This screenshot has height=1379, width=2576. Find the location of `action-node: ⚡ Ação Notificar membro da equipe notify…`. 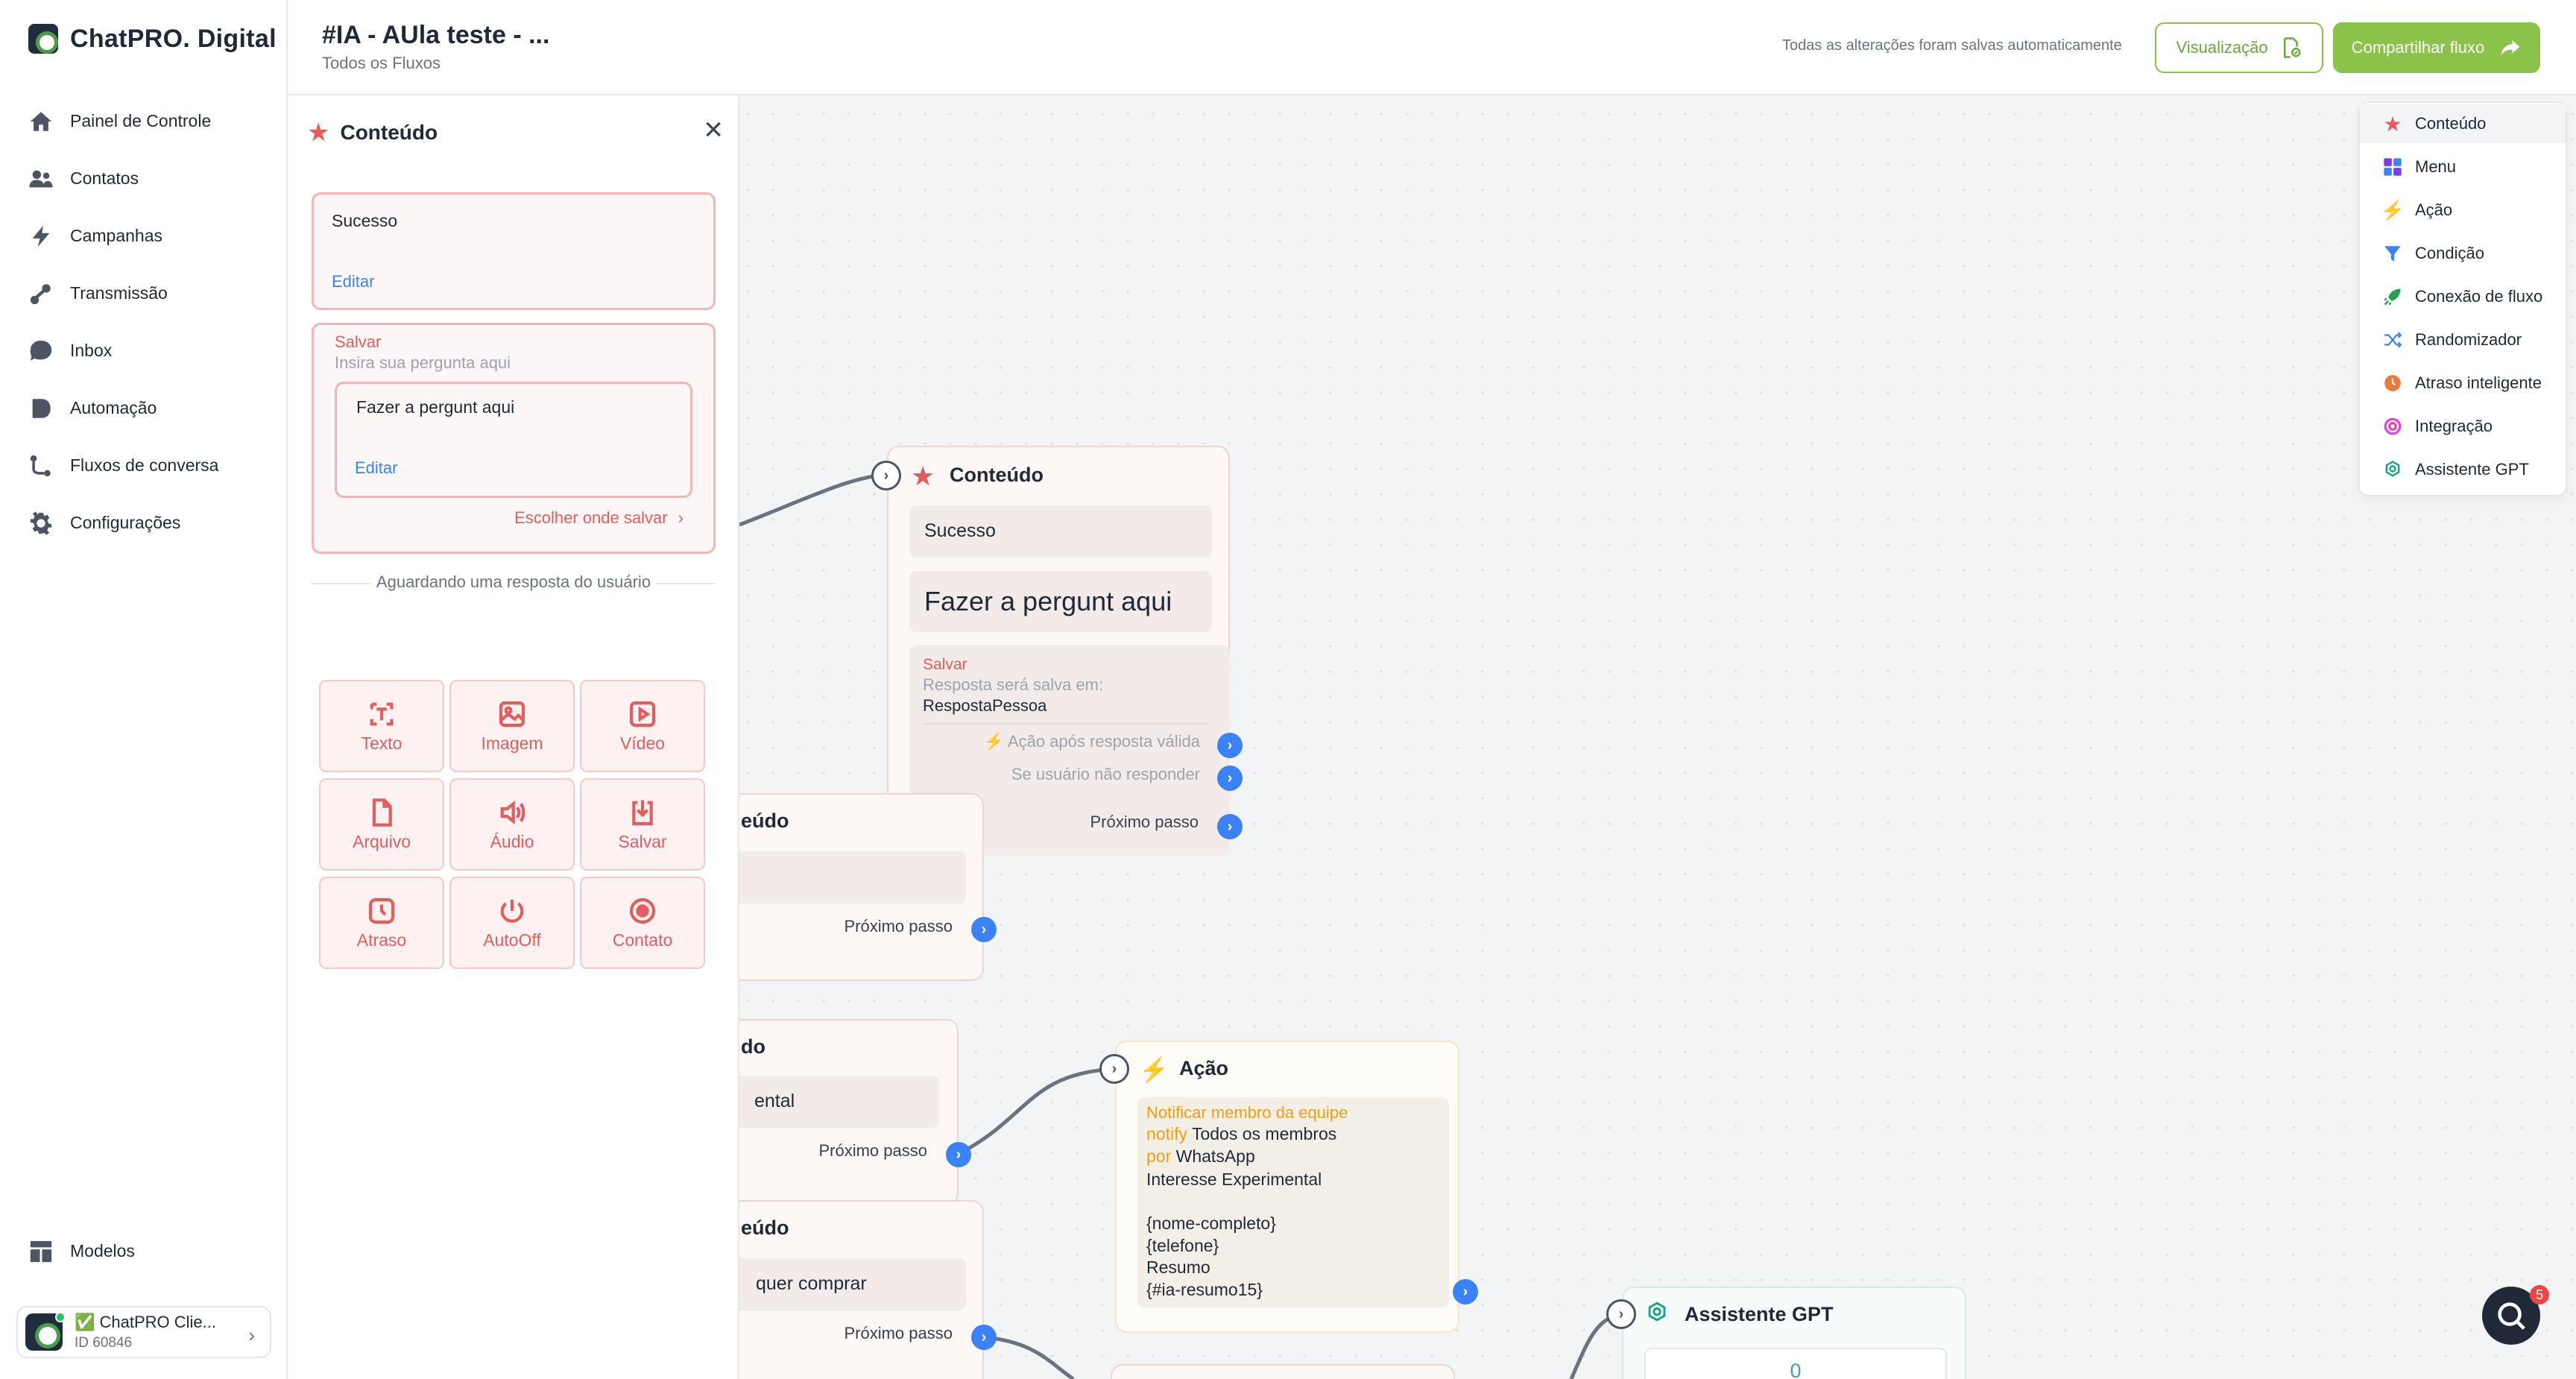

action-node: ⚡ Ação Notificar membro da equipe notify… is located at coordinates (1287, 1187).